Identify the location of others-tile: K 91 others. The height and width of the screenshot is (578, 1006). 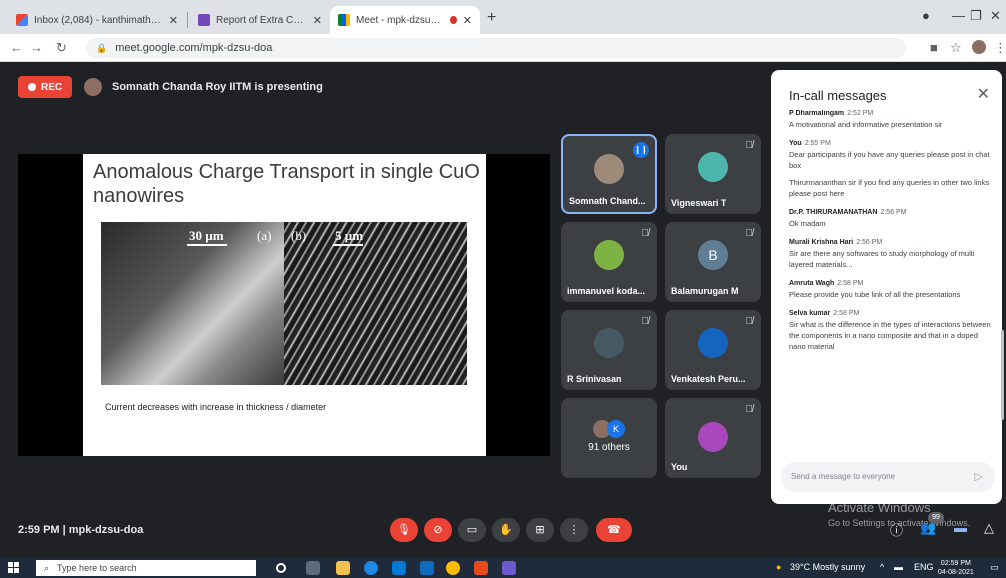
(609, 438).